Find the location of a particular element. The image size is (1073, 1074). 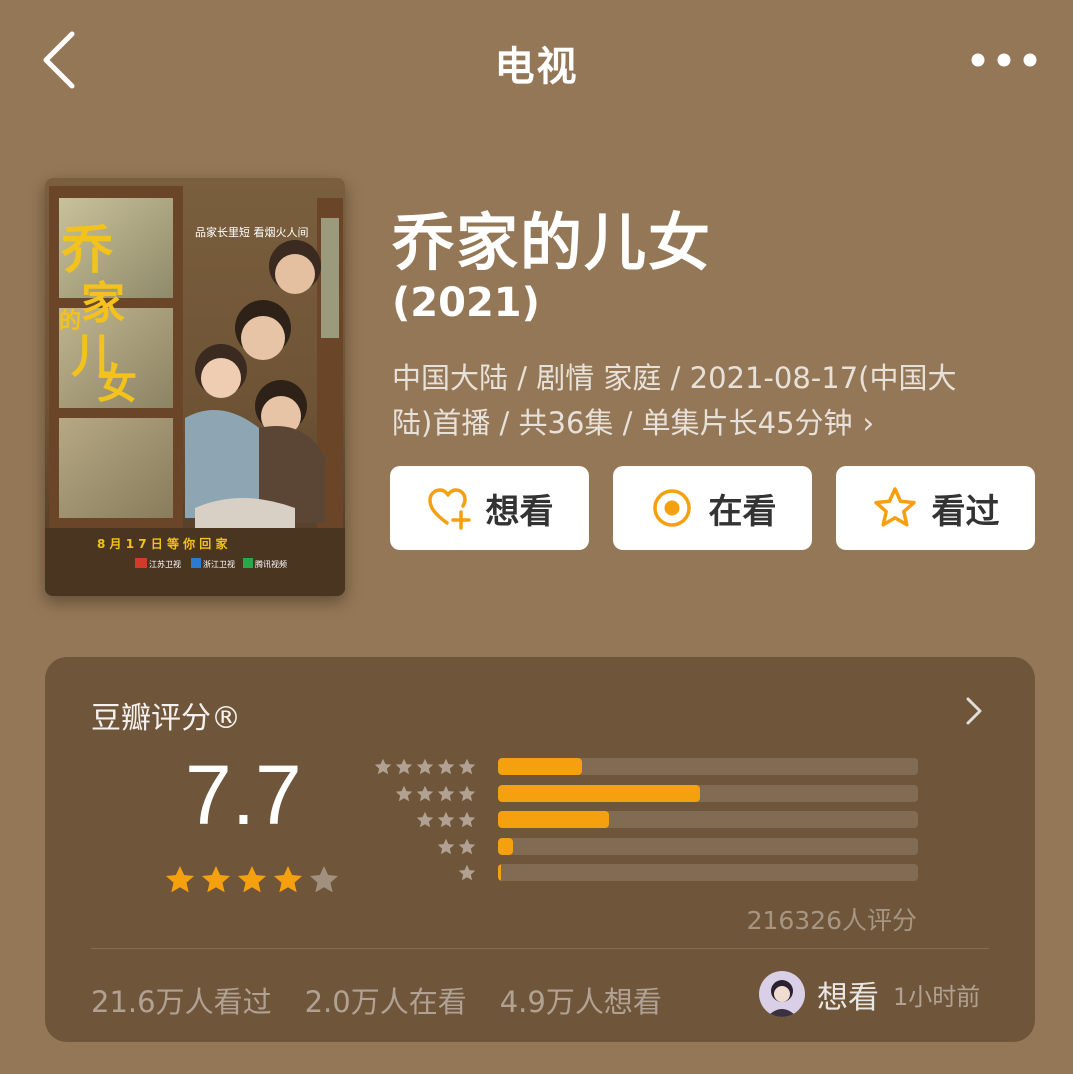

avatar-image is located at coordinates (782, 994).